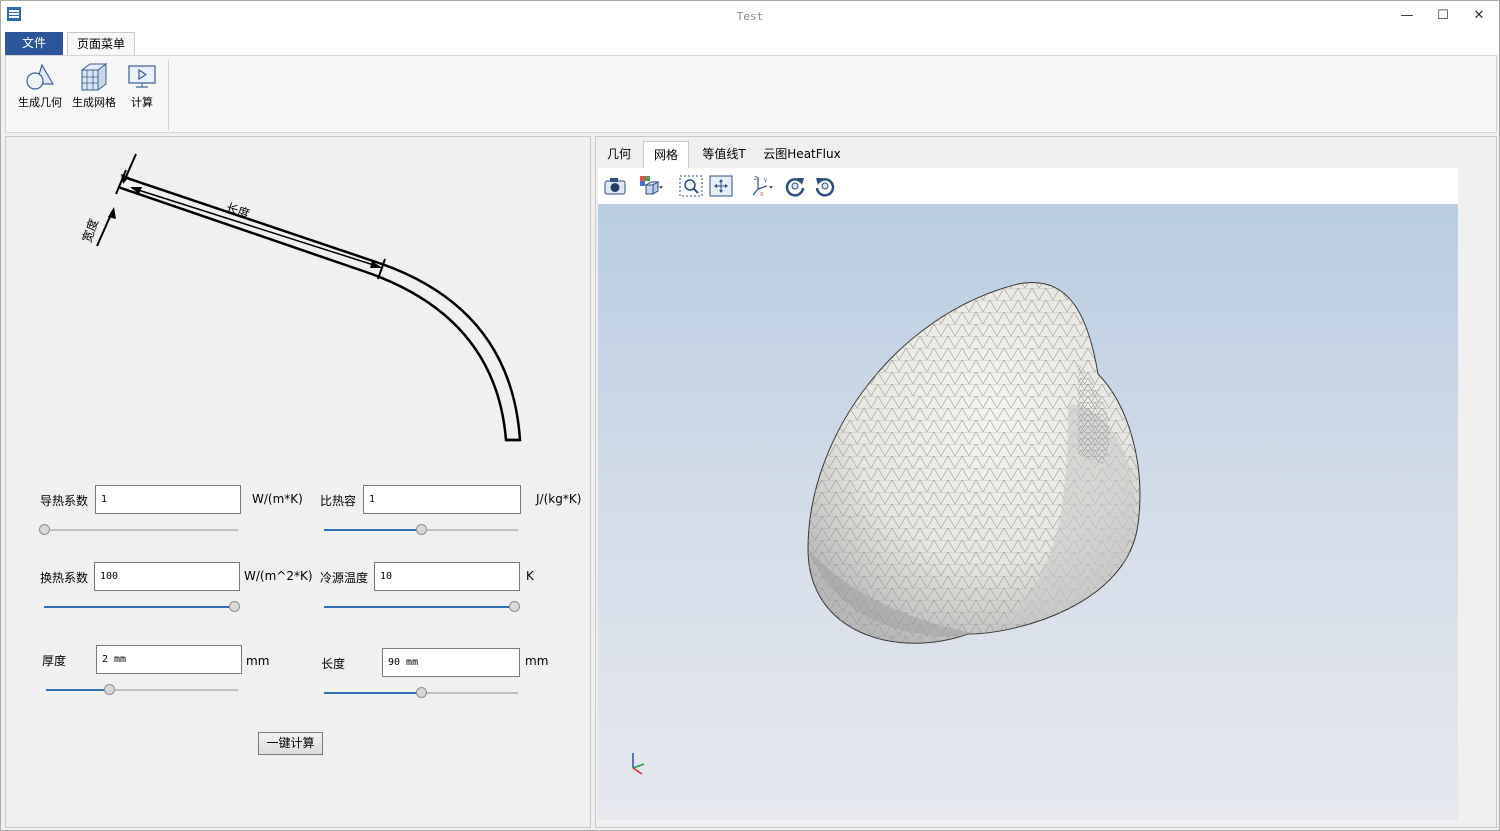  What do you see at coordinates (338, 501) in the screenshot?
I see `specific-heat-label: 比热容` at bounding box center [338, 501].